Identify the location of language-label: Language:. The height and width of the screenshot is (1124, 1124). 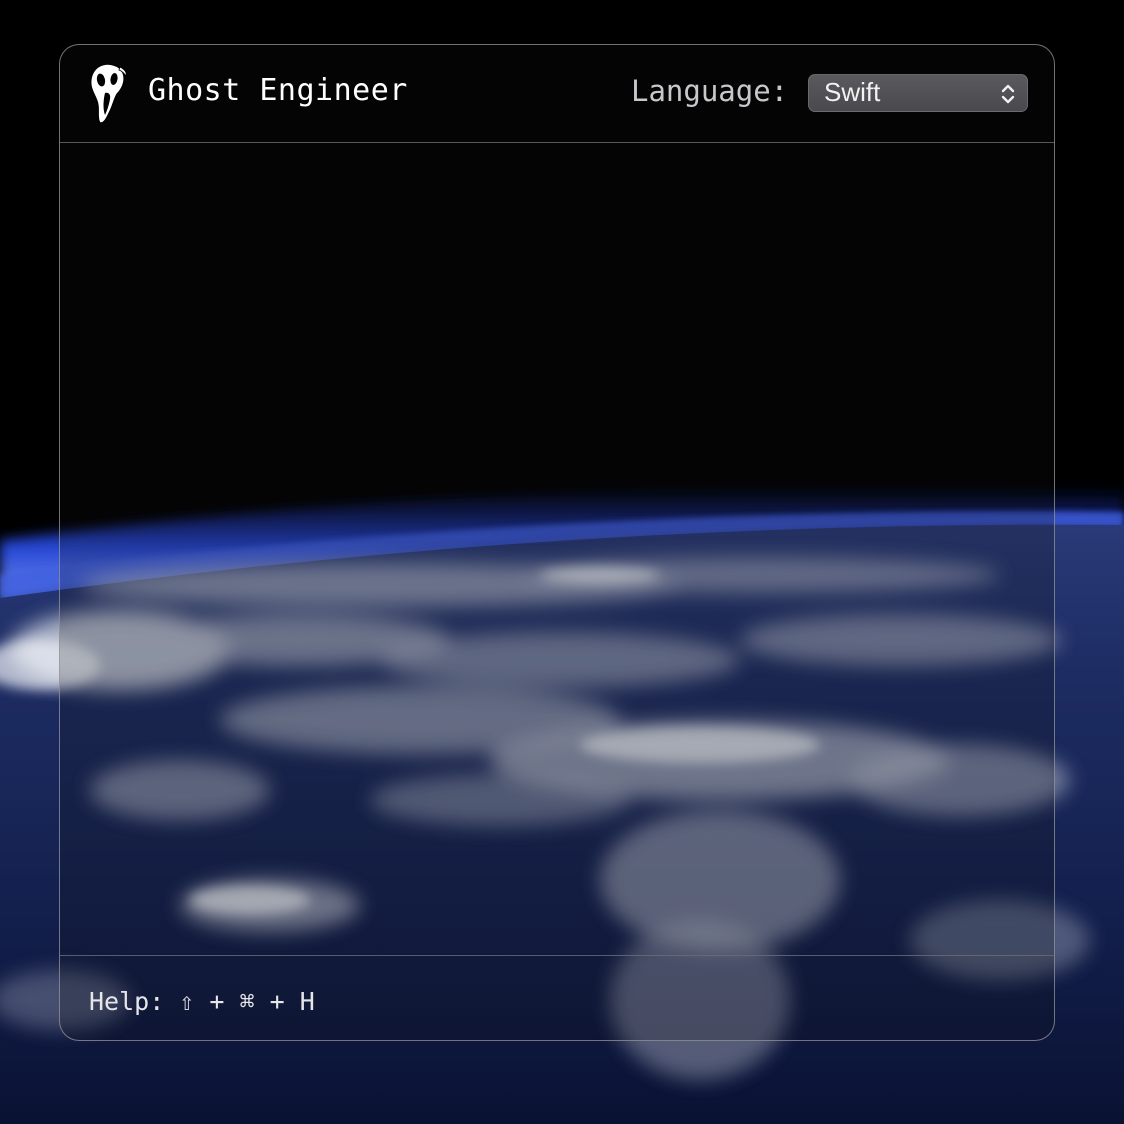
(710, 91).